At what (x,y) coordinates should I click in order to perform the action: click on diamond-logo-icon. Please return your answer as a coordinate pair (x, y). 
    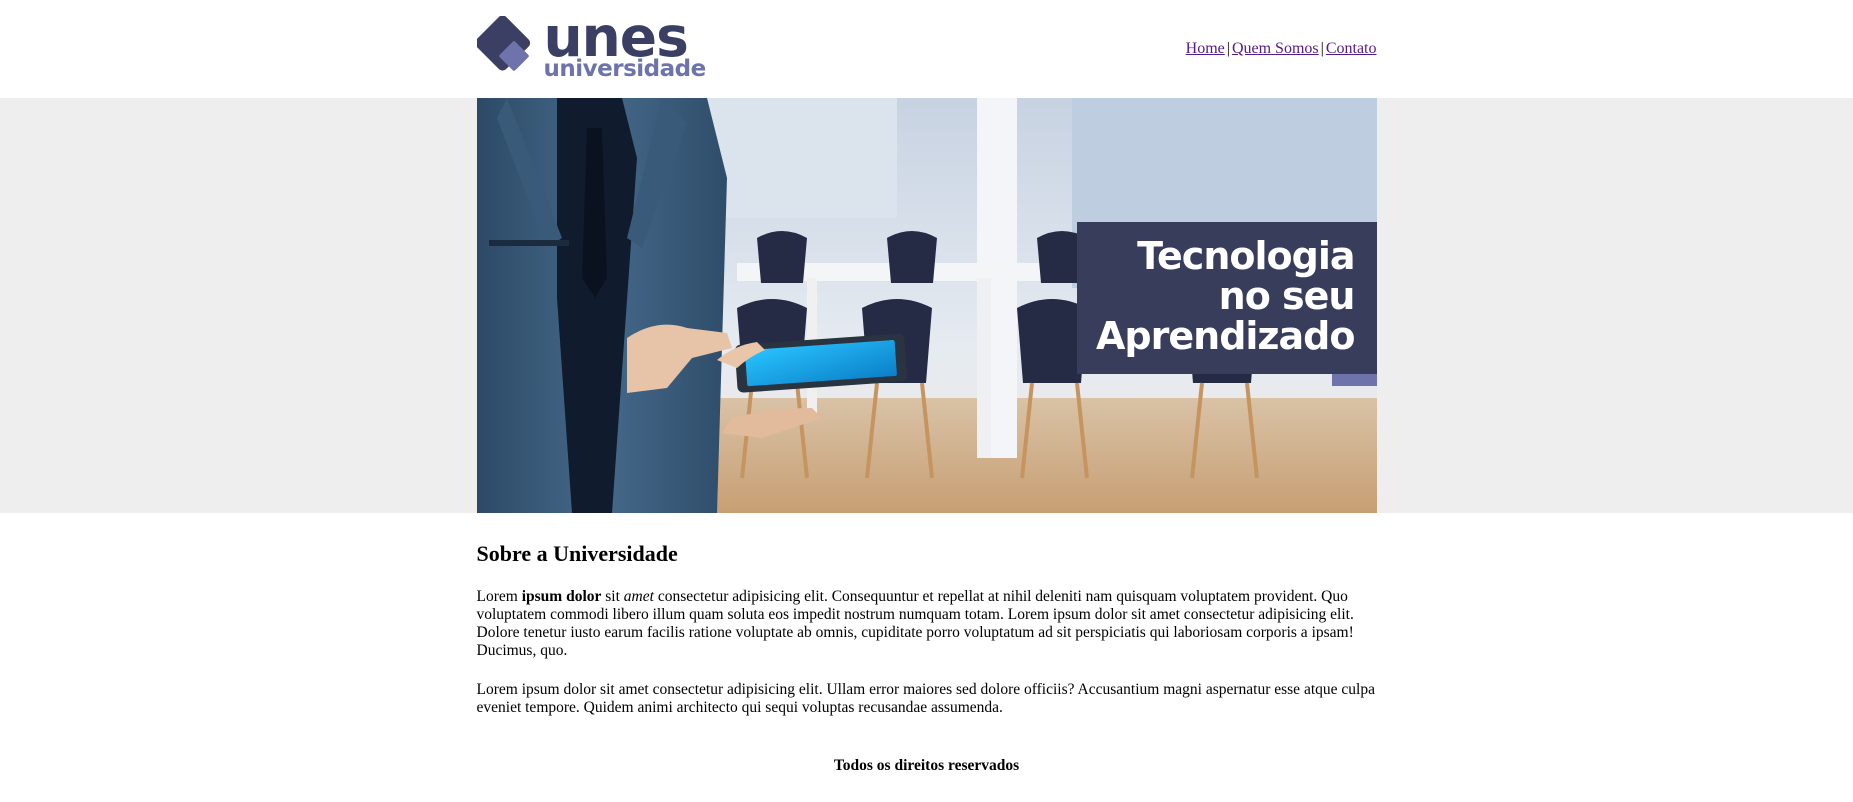
    Looking at the image, I should click on (508, 48).